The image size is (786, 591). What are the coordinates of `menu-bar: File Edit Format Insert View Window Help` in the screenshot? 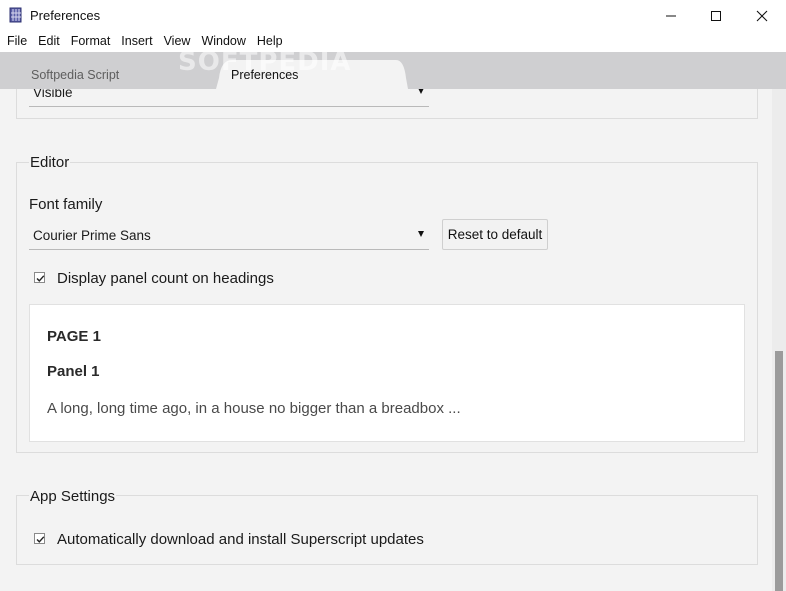 It's located at (393, 41).